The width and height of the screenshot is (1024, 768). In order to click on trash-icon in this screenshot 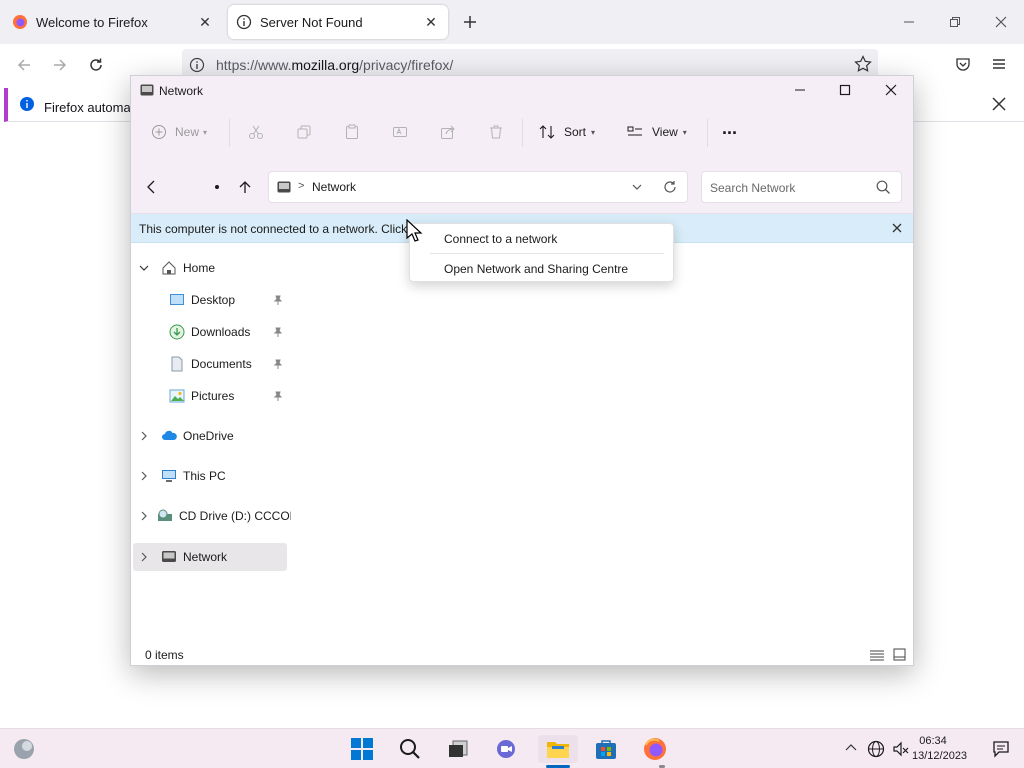, I will do `click(496, 132)`.